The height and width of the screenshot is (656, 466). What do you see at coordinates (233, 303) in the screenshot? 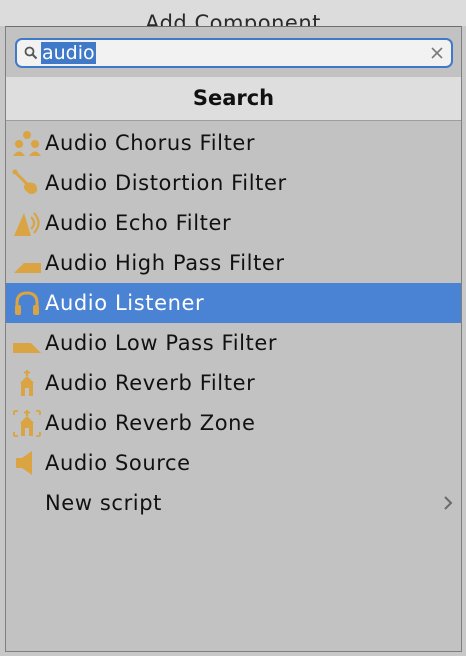
I see `list-item-audio-listener: Audio Listener` at bounding box center [233, 303].